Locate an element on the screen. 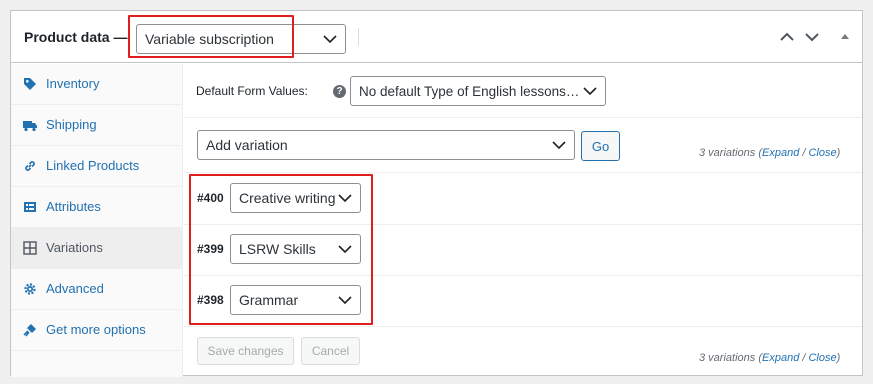 The width and height of the screenshot is (873, 384). product-type-value: Variable subscription is located at coordinates (209, 39).